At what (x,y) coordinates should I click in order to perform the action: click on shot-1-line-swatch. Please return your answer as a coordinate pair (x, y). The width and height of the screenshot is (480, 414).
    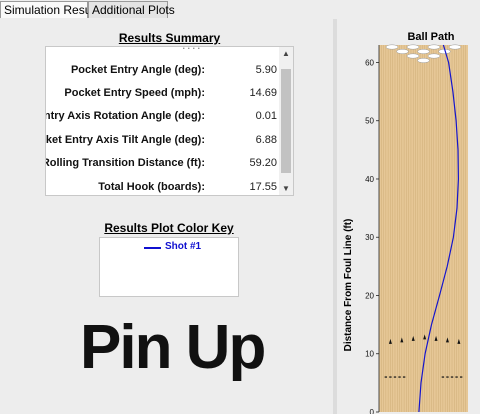
    Looking at the image, I should click on (152, 248).